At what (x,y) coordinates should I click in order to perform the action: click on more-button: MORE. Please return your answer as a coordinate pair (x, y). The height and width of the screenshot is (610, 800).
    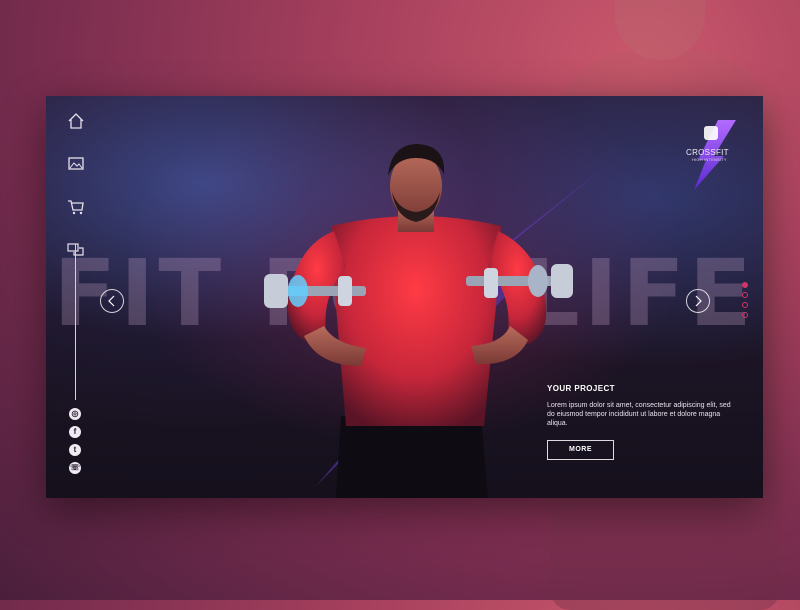
    Looking at the image, I should click on (580, 450).